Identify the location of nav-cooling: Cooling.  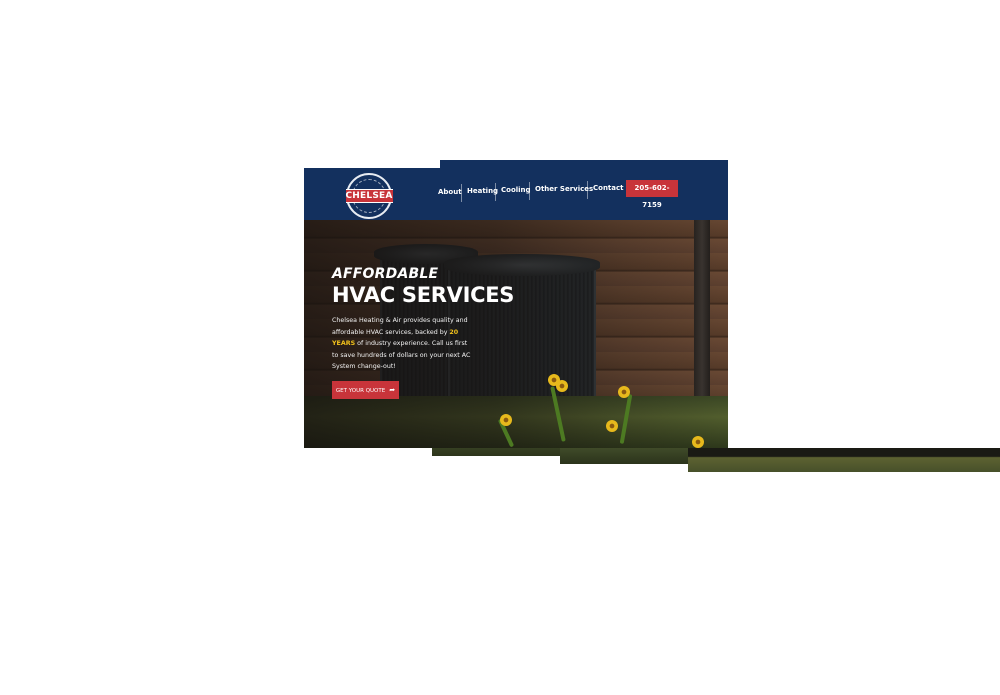
(516, 190).